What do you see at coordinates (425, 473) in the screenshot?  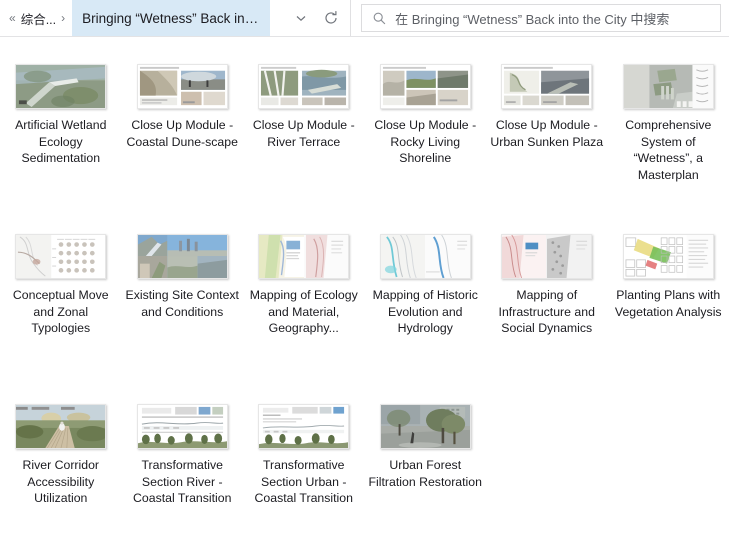 I see `list-item-label: Urban Forest Filtration Restoration` at bounding box center [425, 473].